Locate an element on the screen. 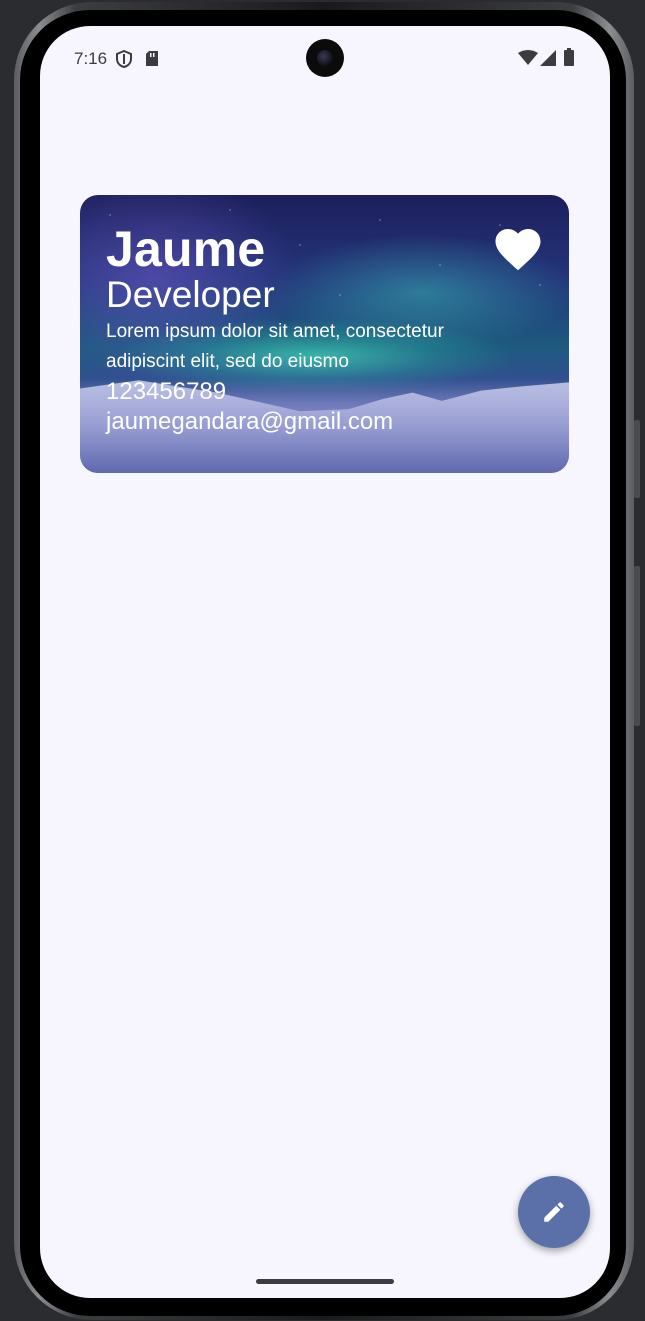 This screenshot has height=1321, width=645. status-bar: 7:16 is located at coordinates (325, 58).